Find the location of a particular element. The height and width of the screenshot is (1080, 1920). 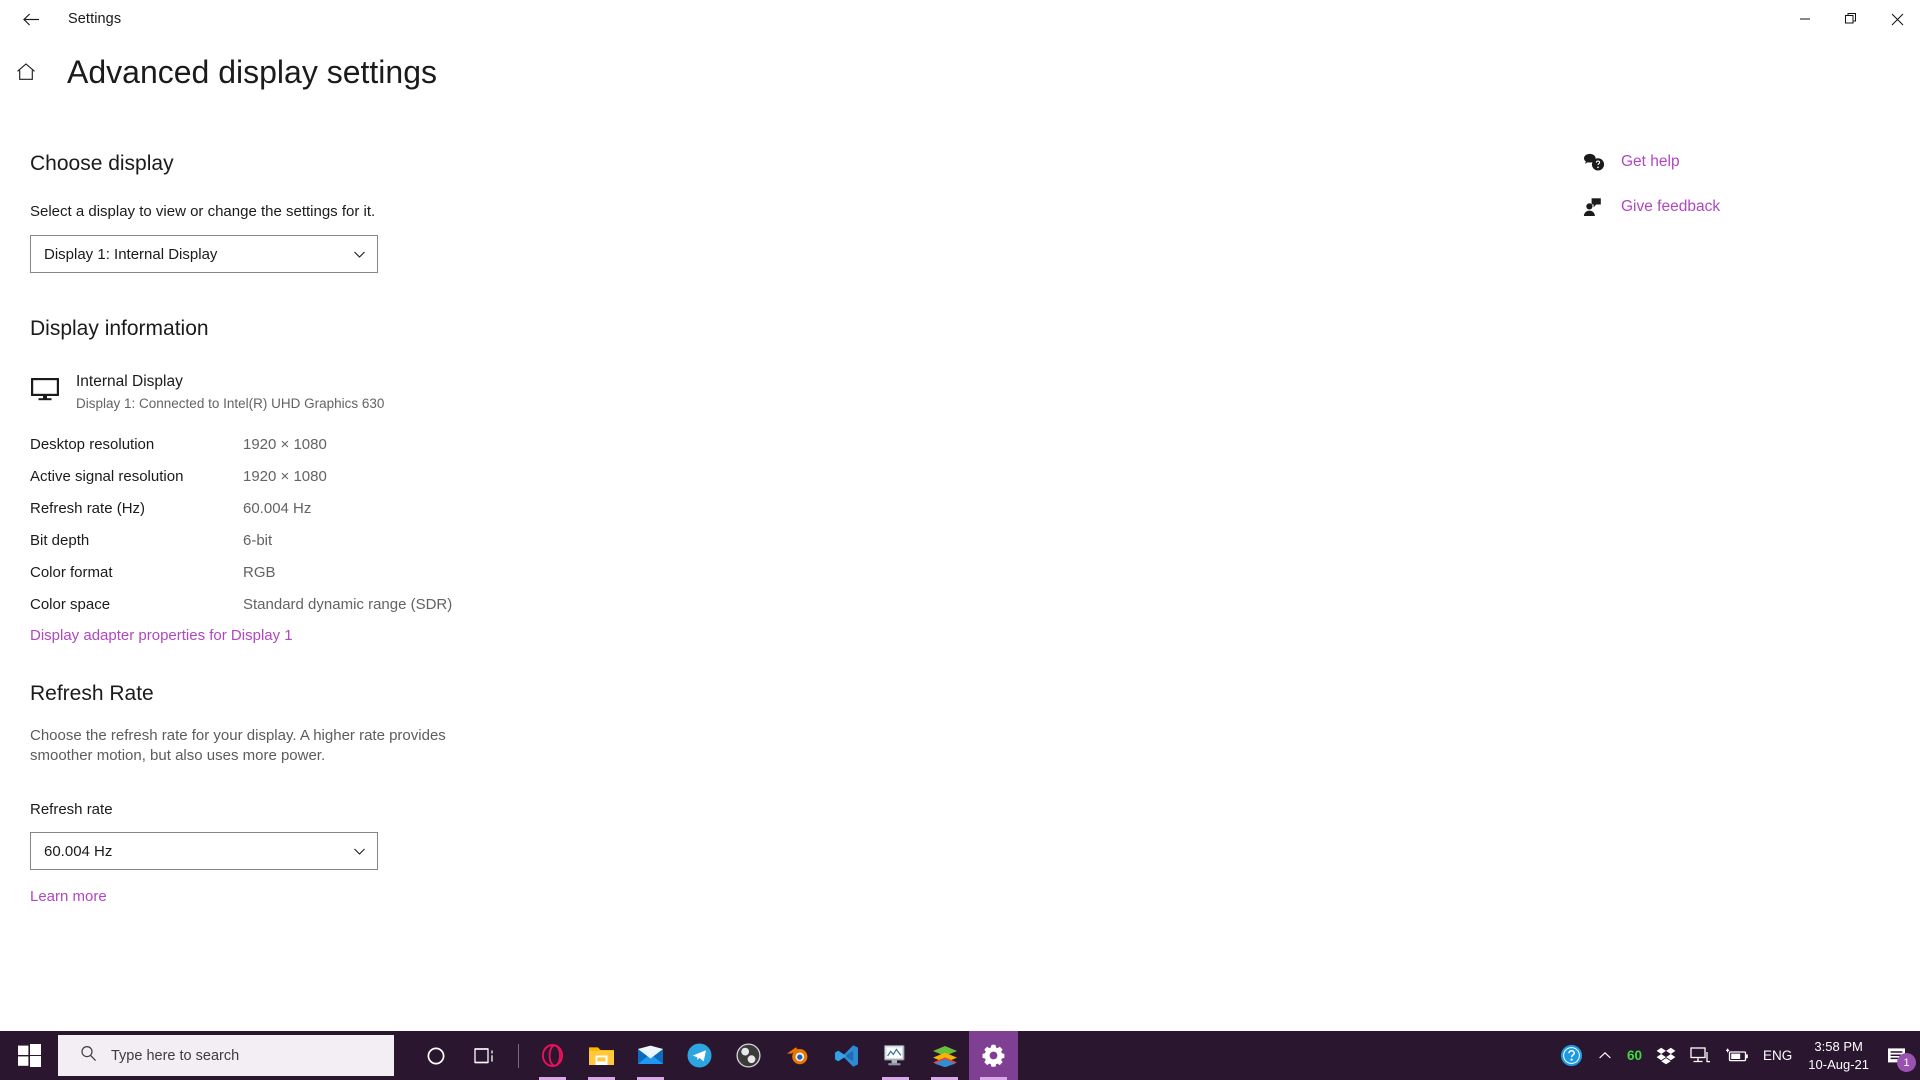

taskbar-app-task-manager is located at coordinates (895, 1055).